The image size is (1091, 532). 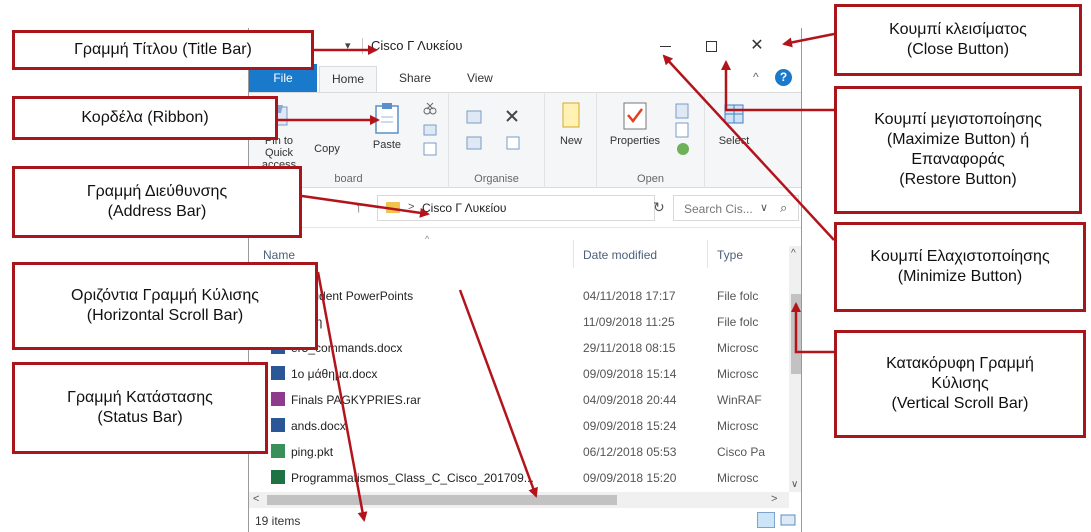 I want to click on minimize-button, so click(x=665, y=46).